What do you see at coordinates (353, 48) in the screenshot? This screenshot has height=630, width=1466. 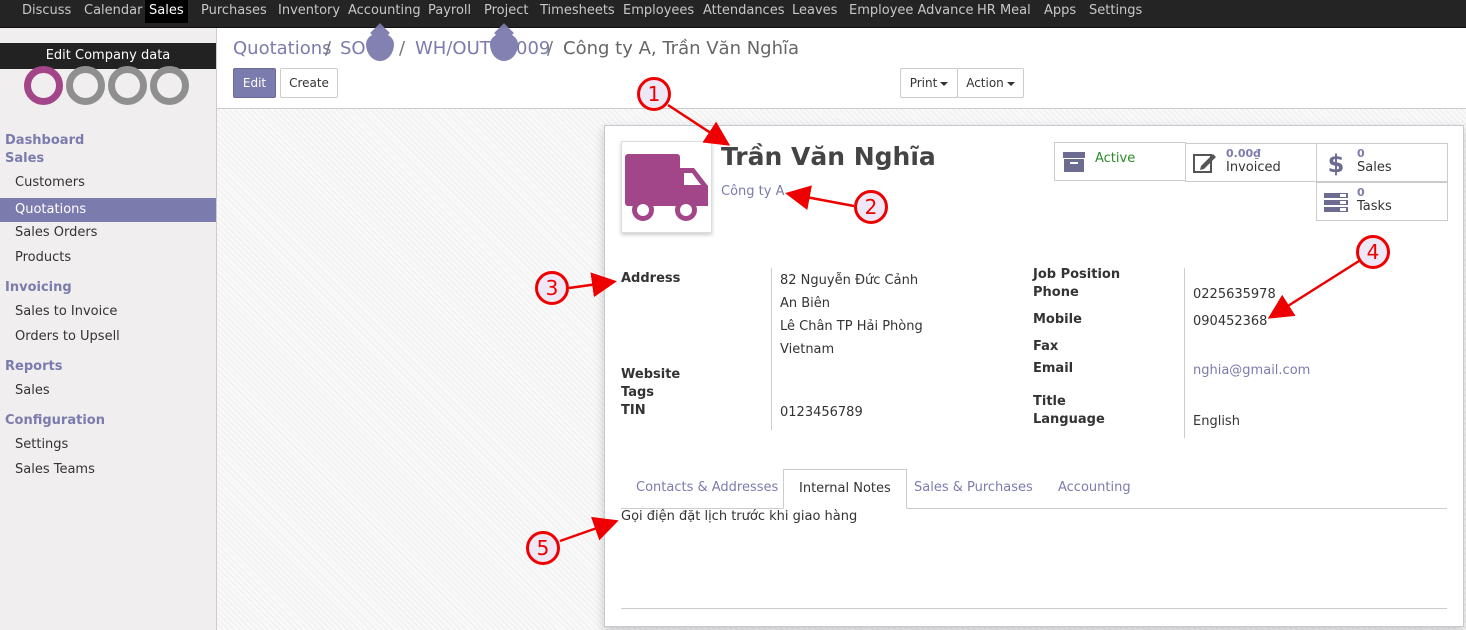 I see `breadcrumb-so: SO` at bounding box center [353, 48].